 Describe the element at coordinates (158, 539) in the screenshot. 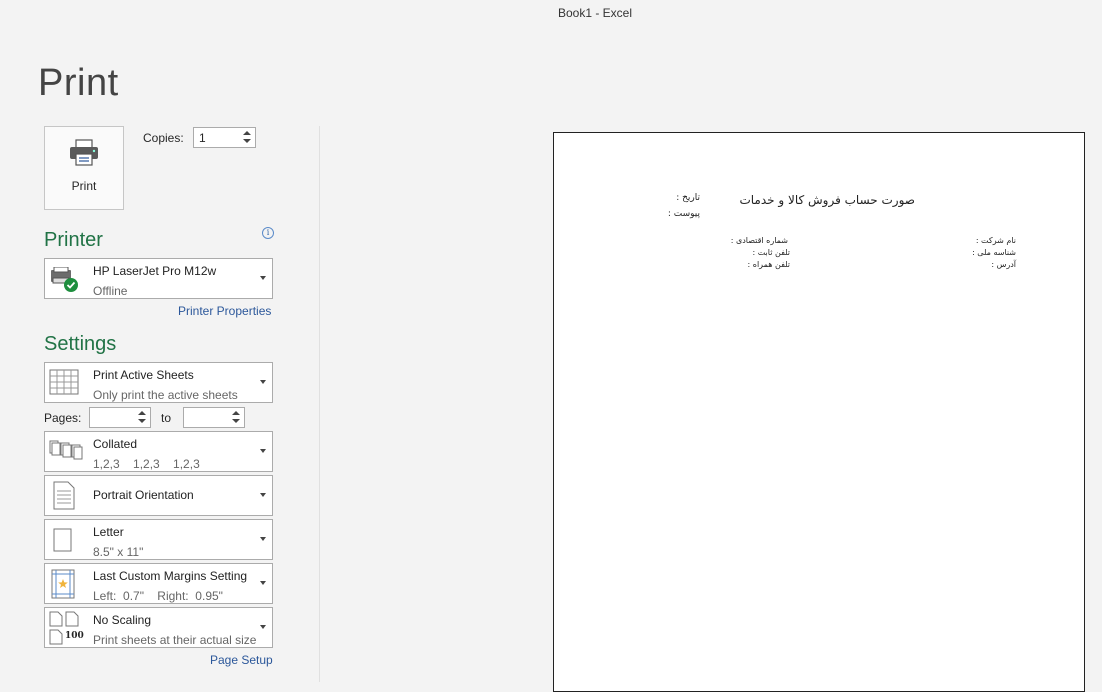

I see `paper-size-select: Letter 8.5" x 11"` at that location.